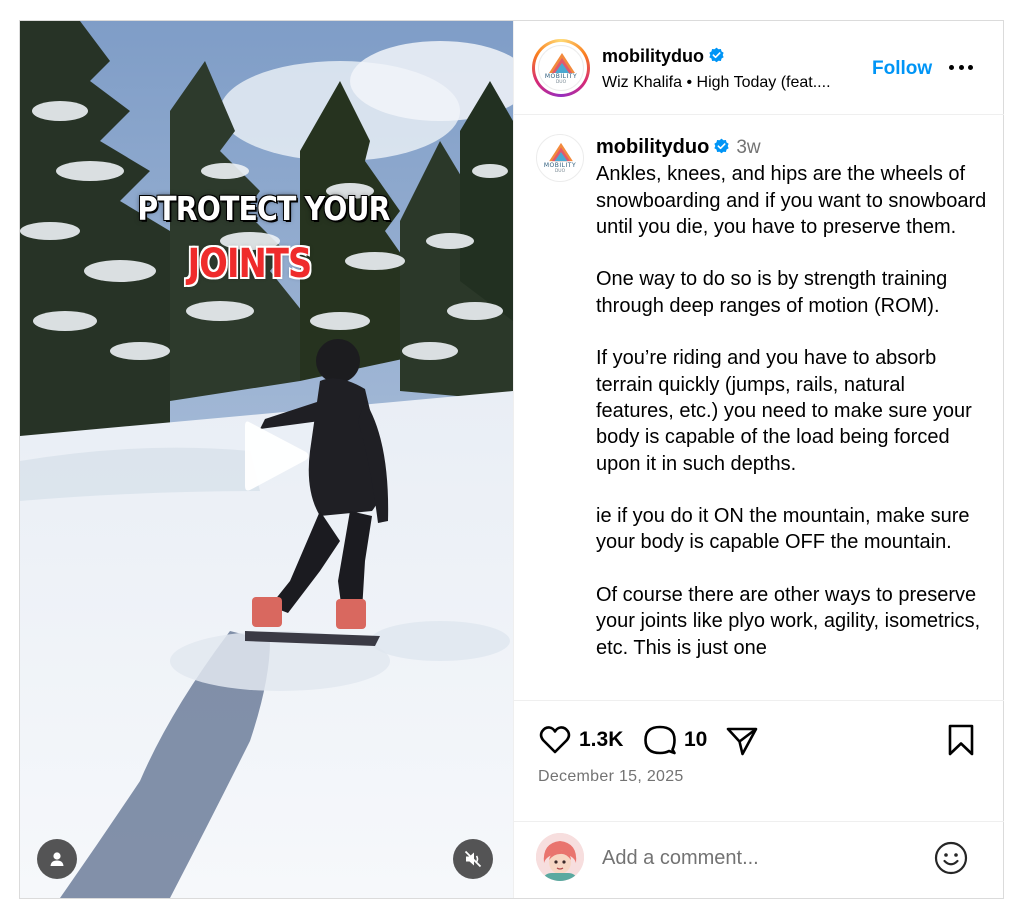 This screenshot has width=1024, height=920. I want to click on current-user-avatar, so click(560, 857).